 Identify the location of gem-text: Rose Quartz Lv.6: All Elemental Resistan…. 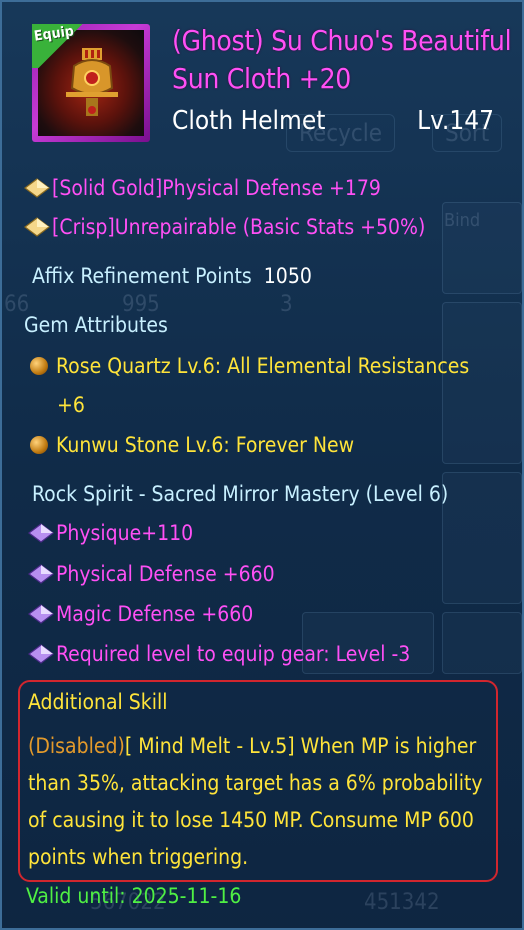
(263, 366).